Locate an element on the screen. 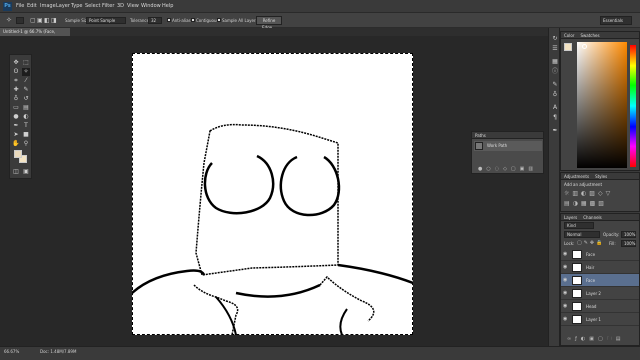 Image resolution: width=640 pixels, height=360 pixels. lasso-tool-icon: ʘ is located at coordinates (16, 72).